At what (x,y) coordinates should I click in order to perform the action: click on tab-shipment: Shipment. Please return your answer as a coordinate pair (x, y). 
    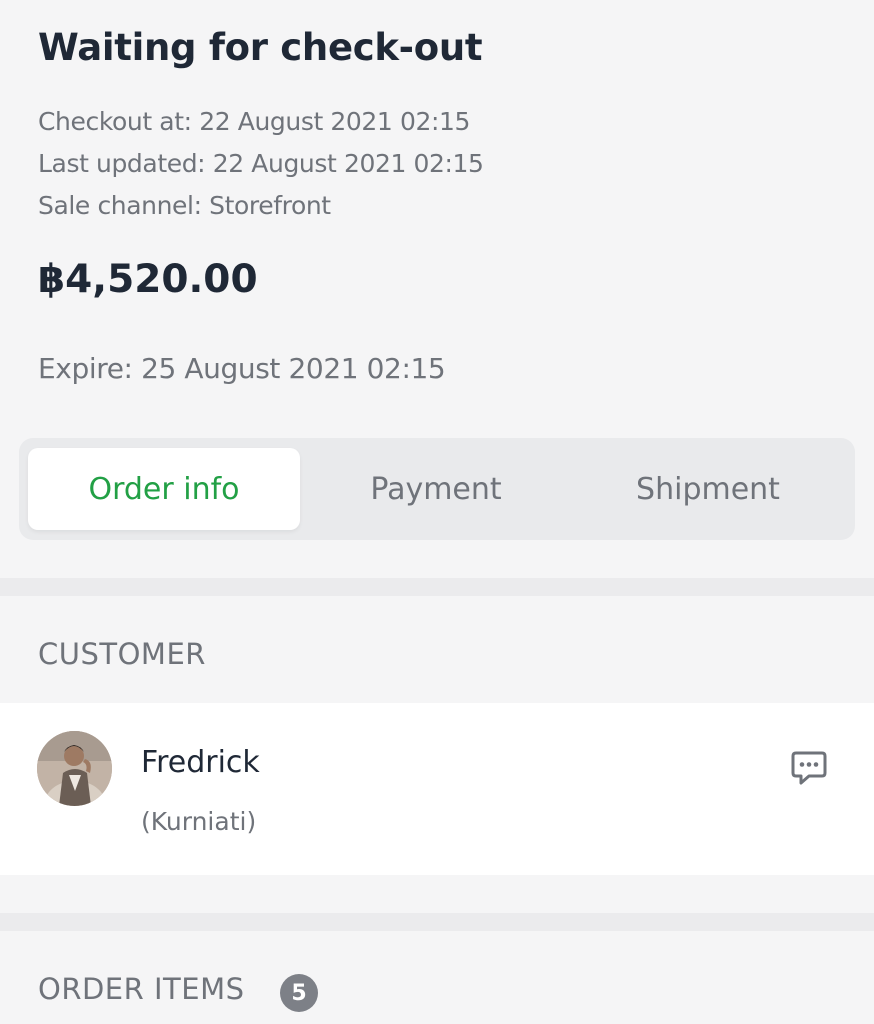
    Looking at the image, I should click on (708, 489).